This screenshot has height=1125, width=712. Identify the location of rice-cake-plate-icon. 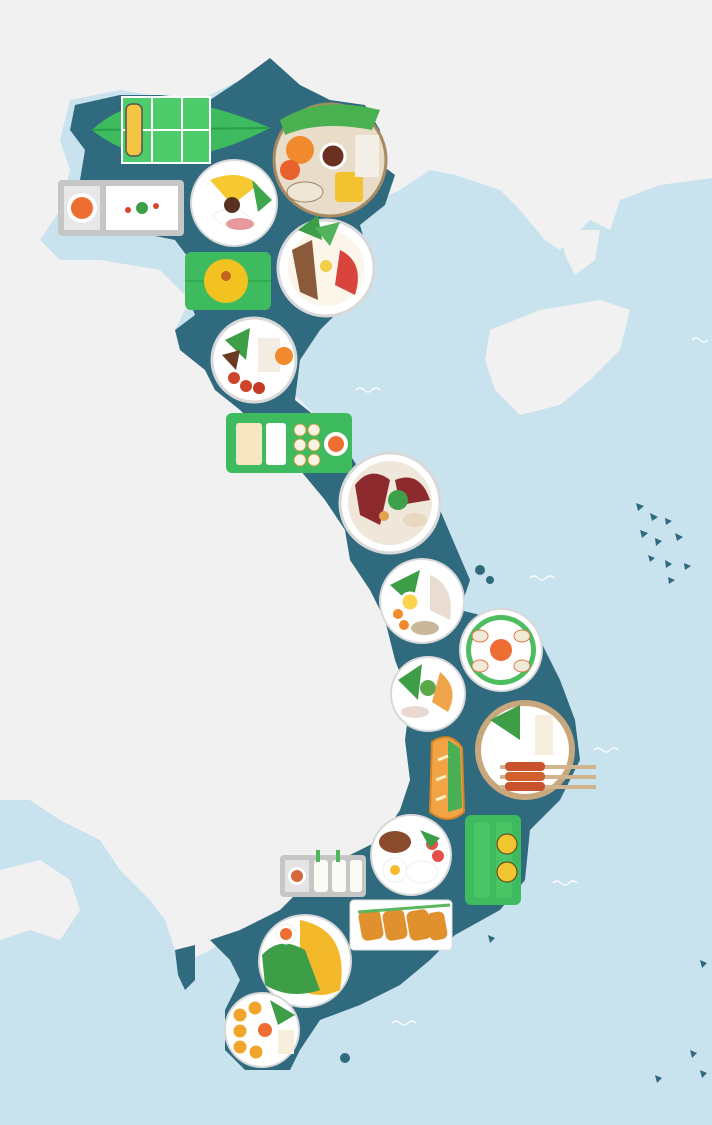
(501, 650).